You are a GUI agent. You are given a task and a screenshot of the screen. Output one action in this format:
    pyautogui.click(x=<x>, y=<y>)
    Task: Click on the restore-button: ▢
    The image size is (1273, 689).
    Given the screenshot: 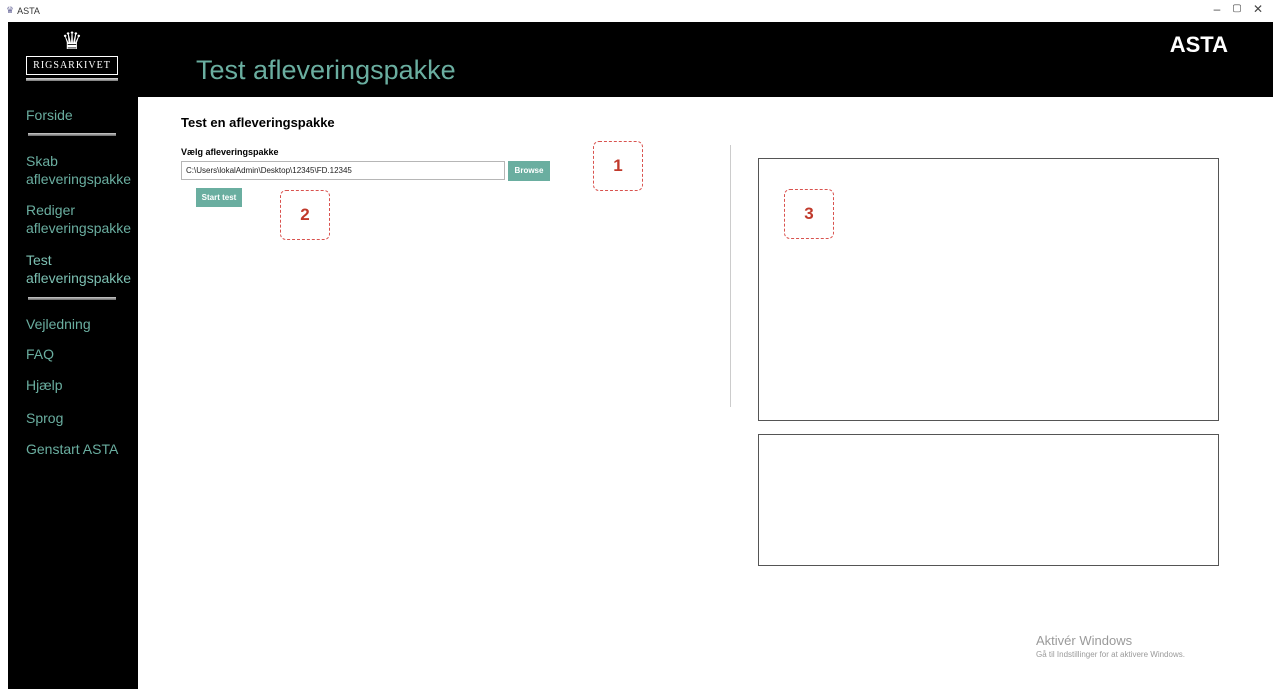 What is the action you would take?
    pyautogui.click(x=1237, y=8)
    